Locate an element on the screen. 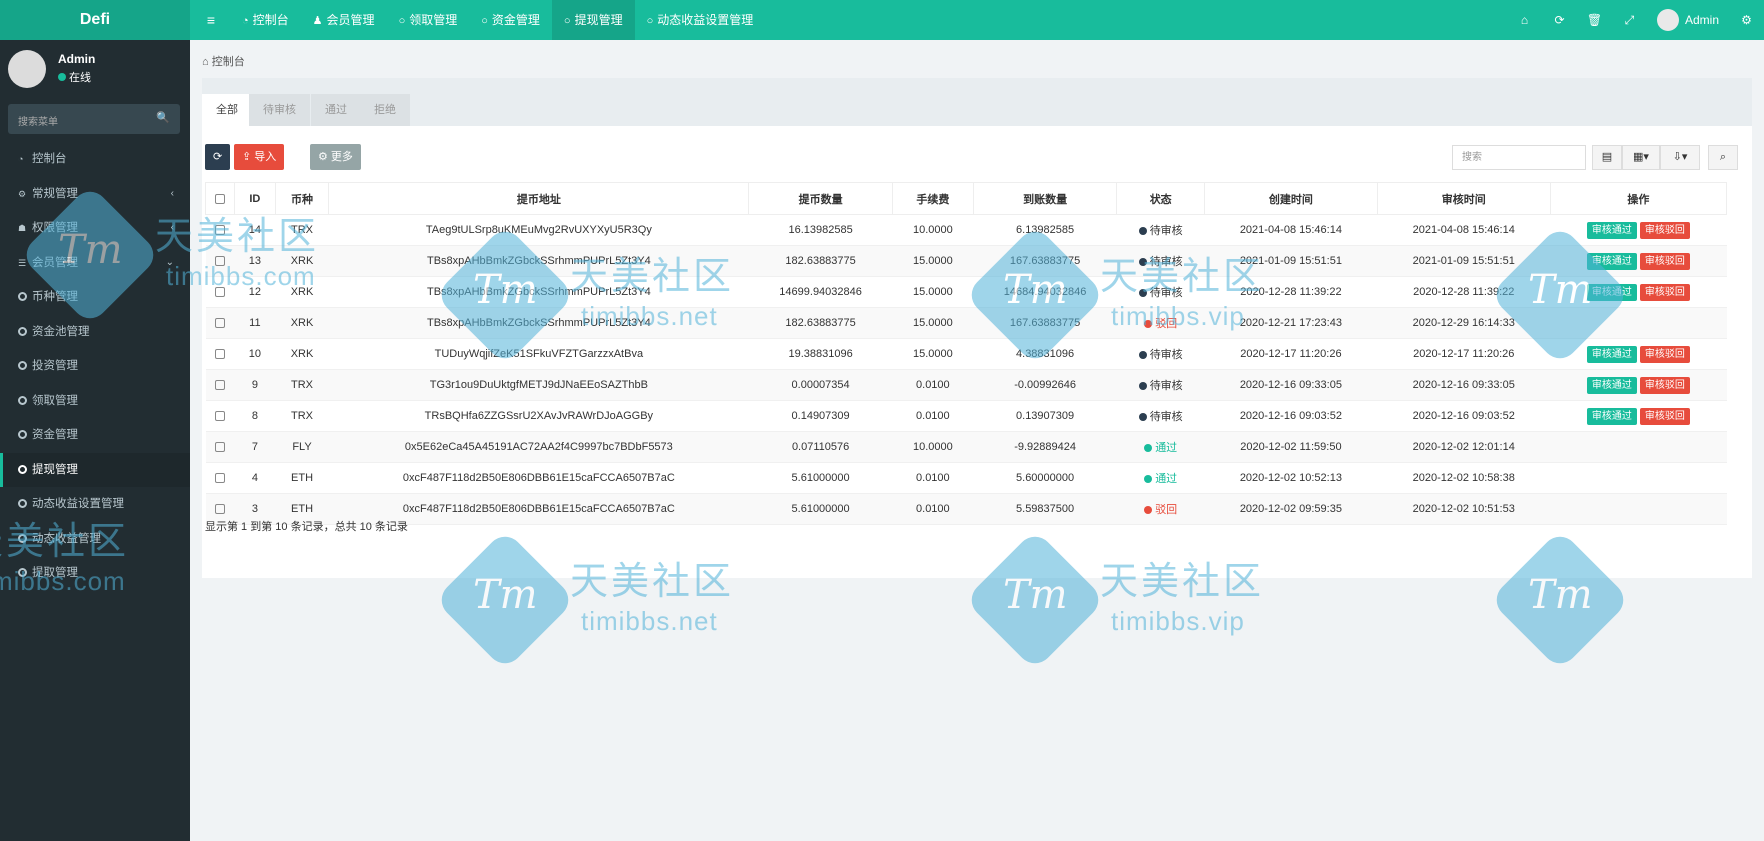 This screenshot has height=841, width=1764. search-icon: 🔍 is located at coordinates (163, 117).